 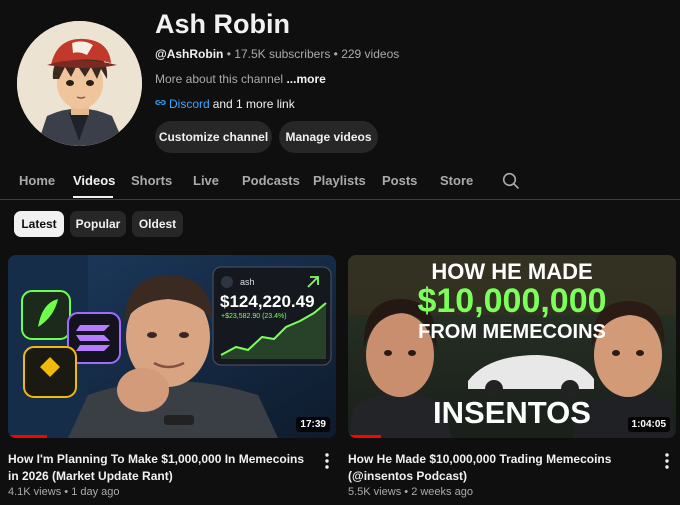 I want to click on view-count: 4.1K views, so click(x=35, y=492).